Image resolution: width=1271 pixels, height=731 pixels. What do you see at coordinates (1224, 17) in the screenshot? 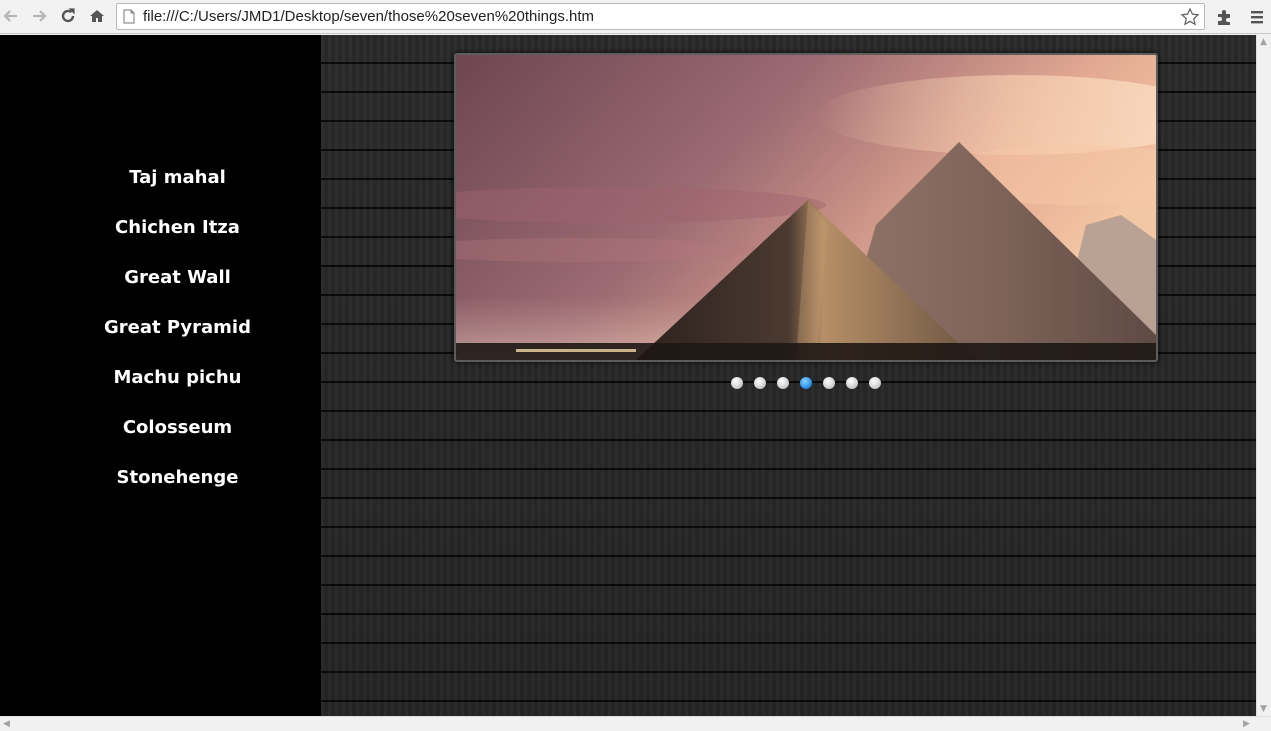
I see `extensions-icon` at bounding box center [1224, 17].